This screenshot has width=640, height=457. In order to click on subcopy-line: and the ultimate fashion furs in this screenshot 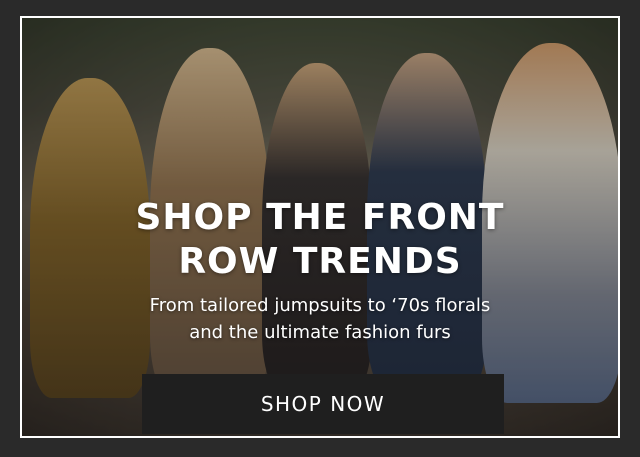, I will do `click(320, 332)`.